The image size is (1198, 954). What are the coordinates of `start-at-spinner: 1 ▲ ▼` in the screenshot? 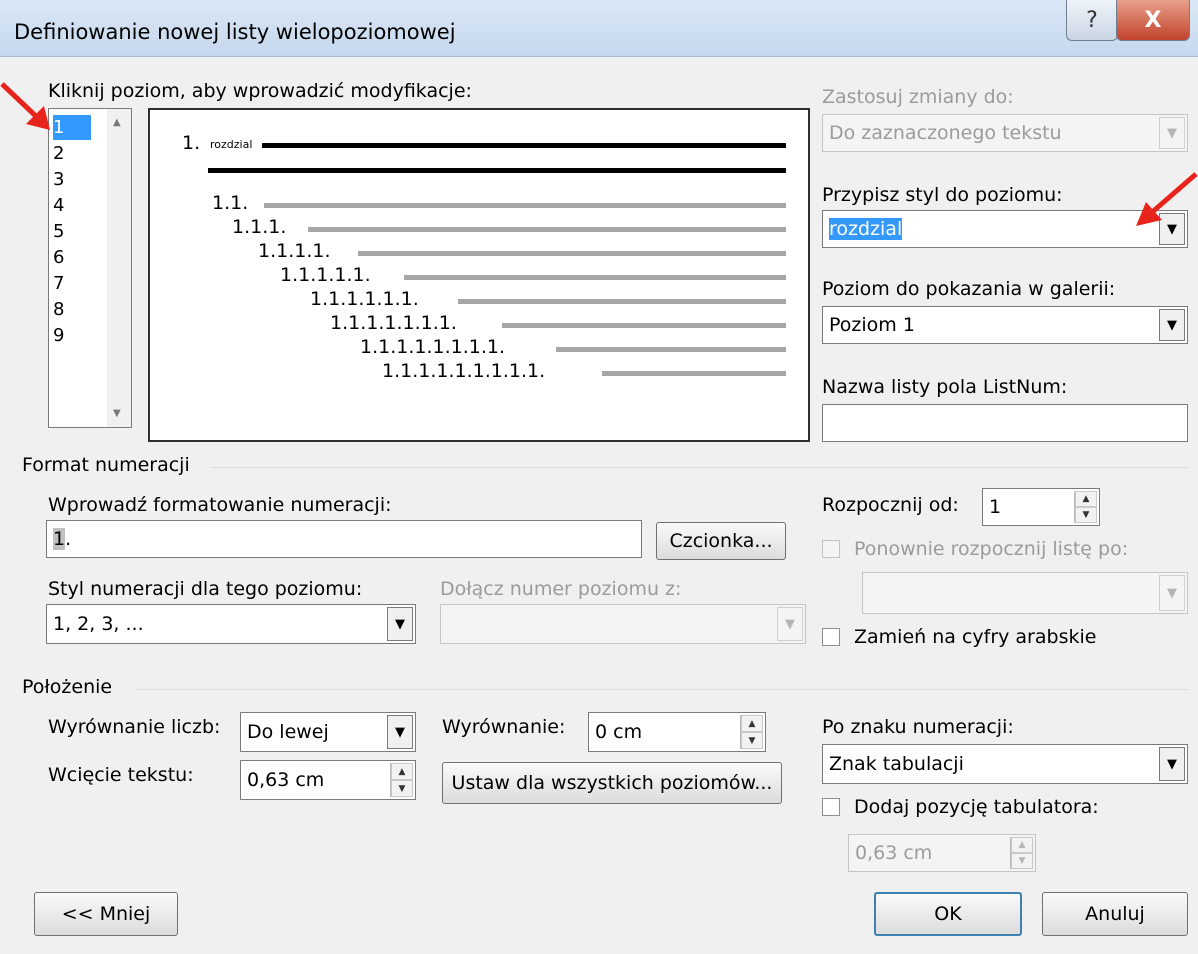 It's located at (1041, 507).